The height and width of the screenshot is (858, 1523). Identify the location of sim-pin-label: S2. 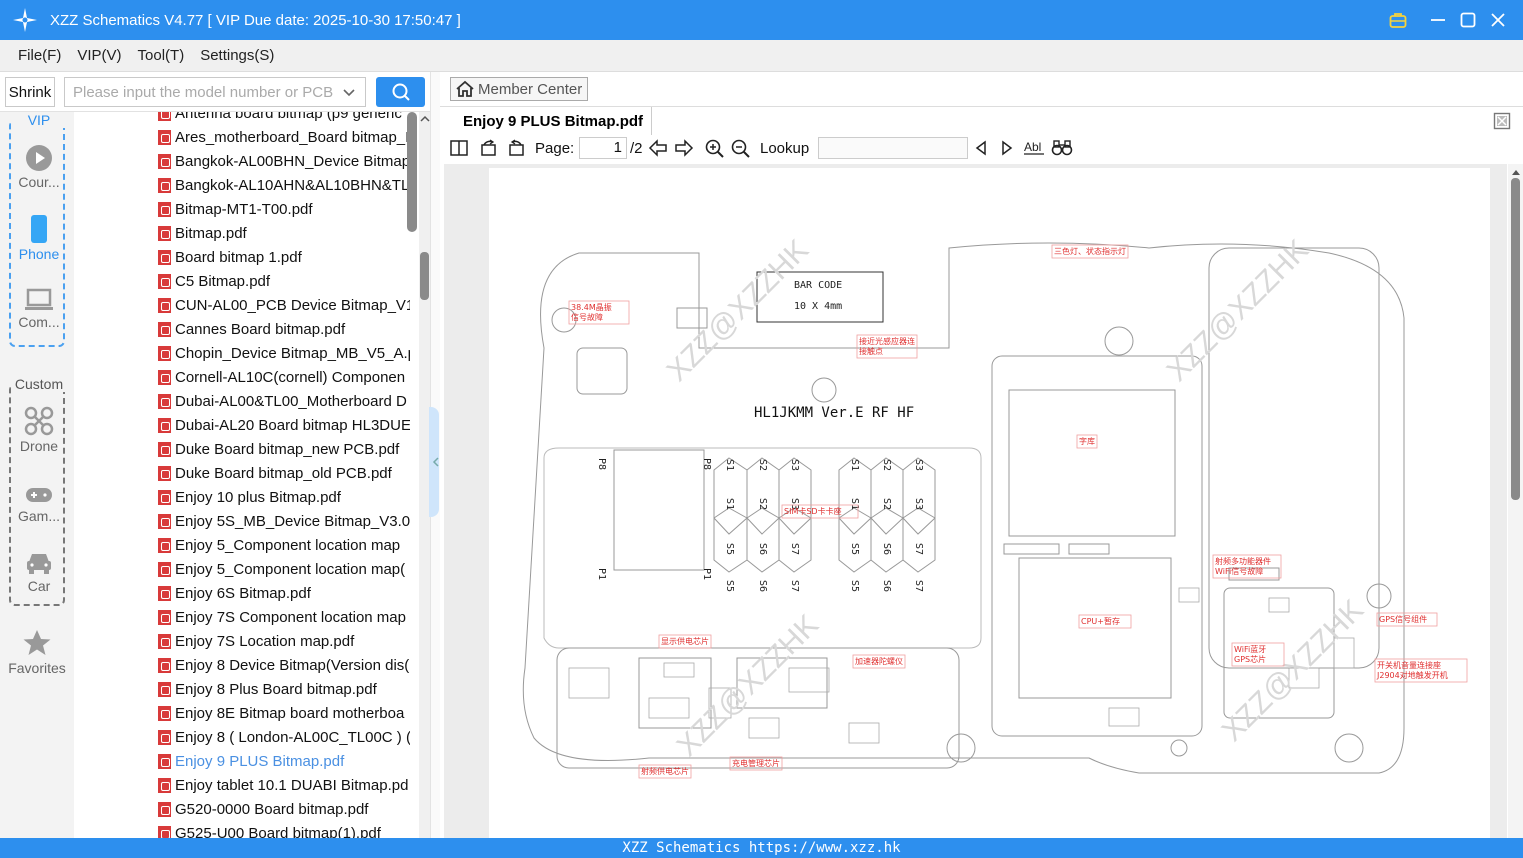
(762, 465).